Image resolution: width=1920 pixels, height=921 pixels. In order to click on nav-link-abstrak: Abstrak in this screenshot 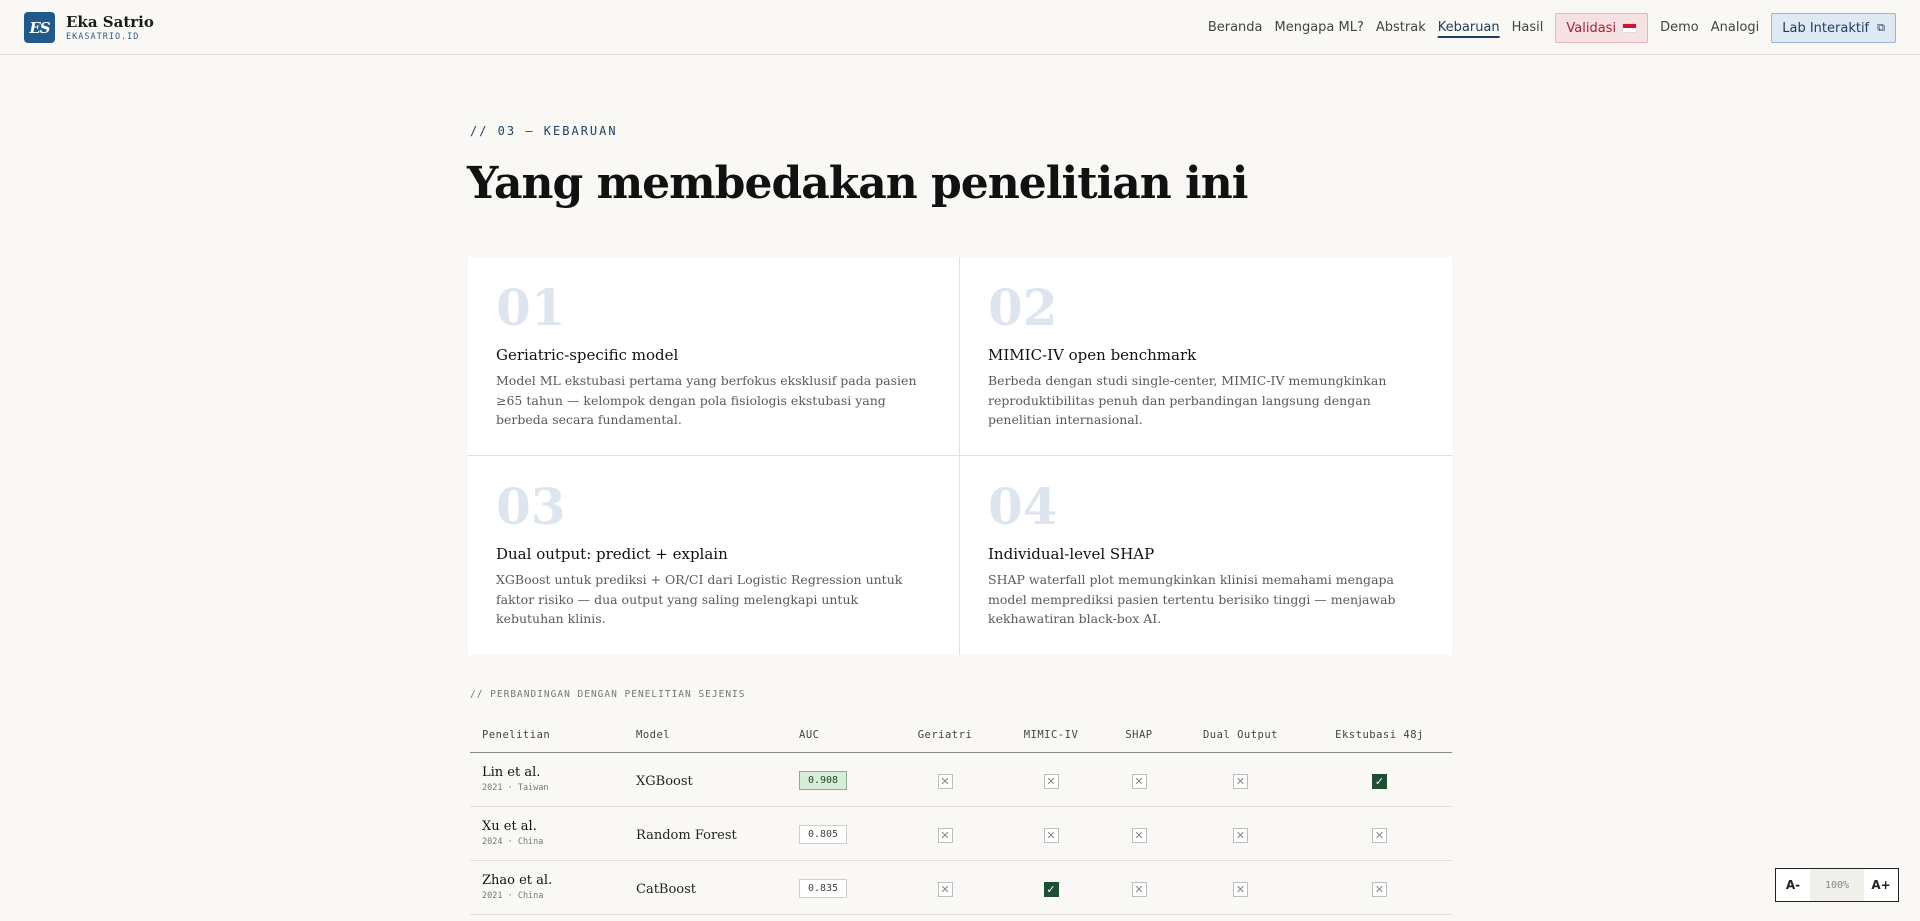, I will do `click(1401, 28)`.